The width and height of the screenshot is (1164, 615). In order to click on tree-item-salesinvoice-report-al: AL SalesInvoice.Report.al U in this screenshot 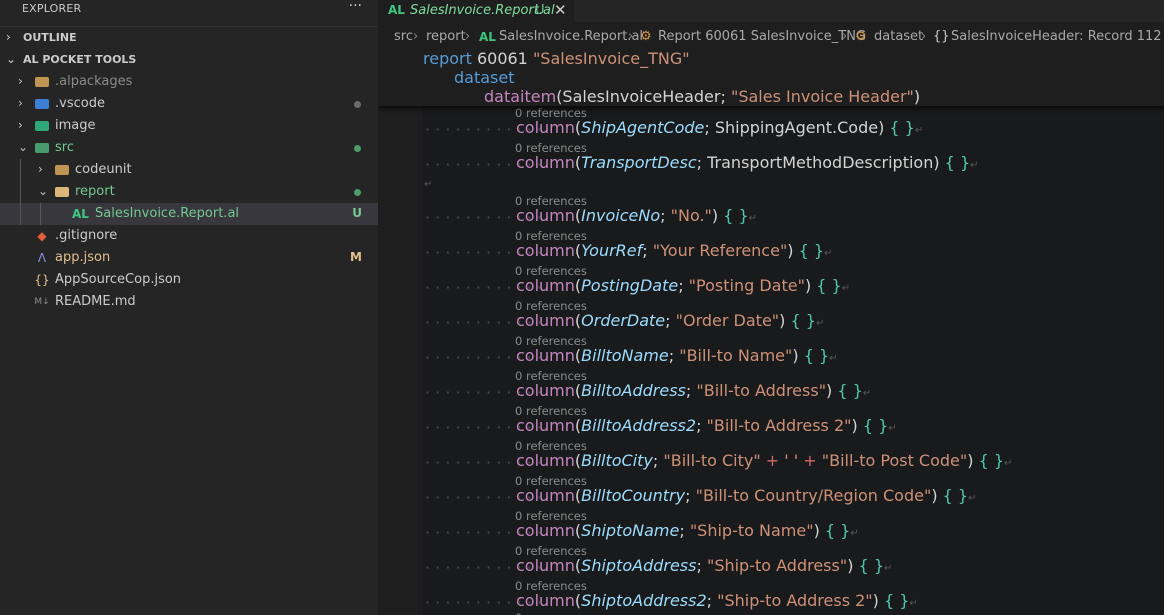, I will do `click(189, 214)`.